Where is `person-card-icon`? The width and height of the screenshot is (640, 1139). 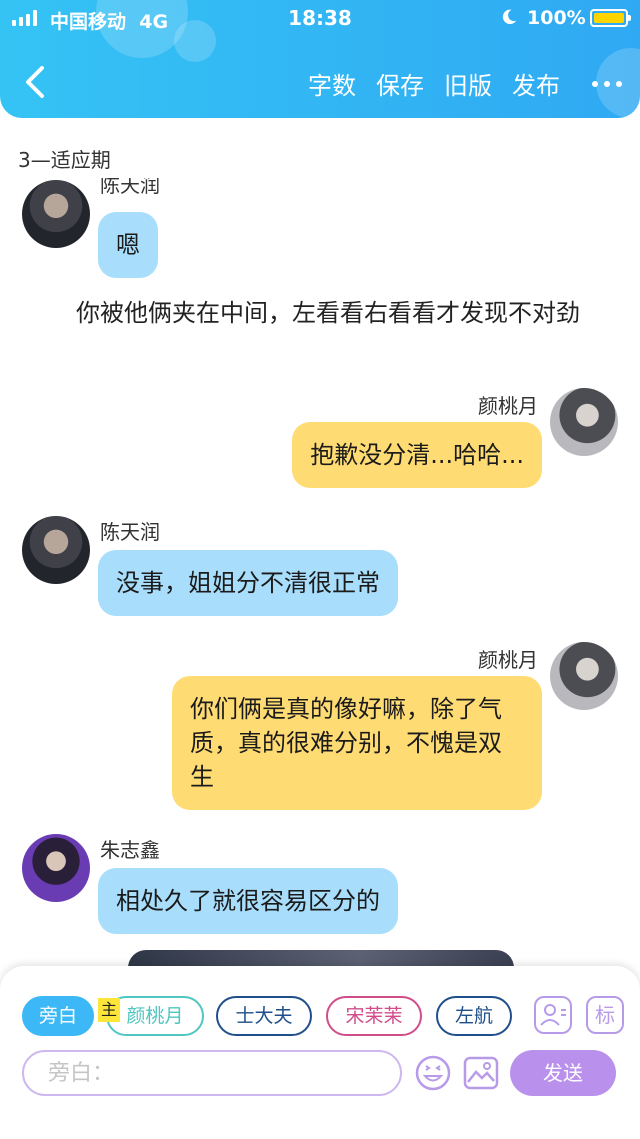 person-card-icon is located at coordinates (553, 1015).